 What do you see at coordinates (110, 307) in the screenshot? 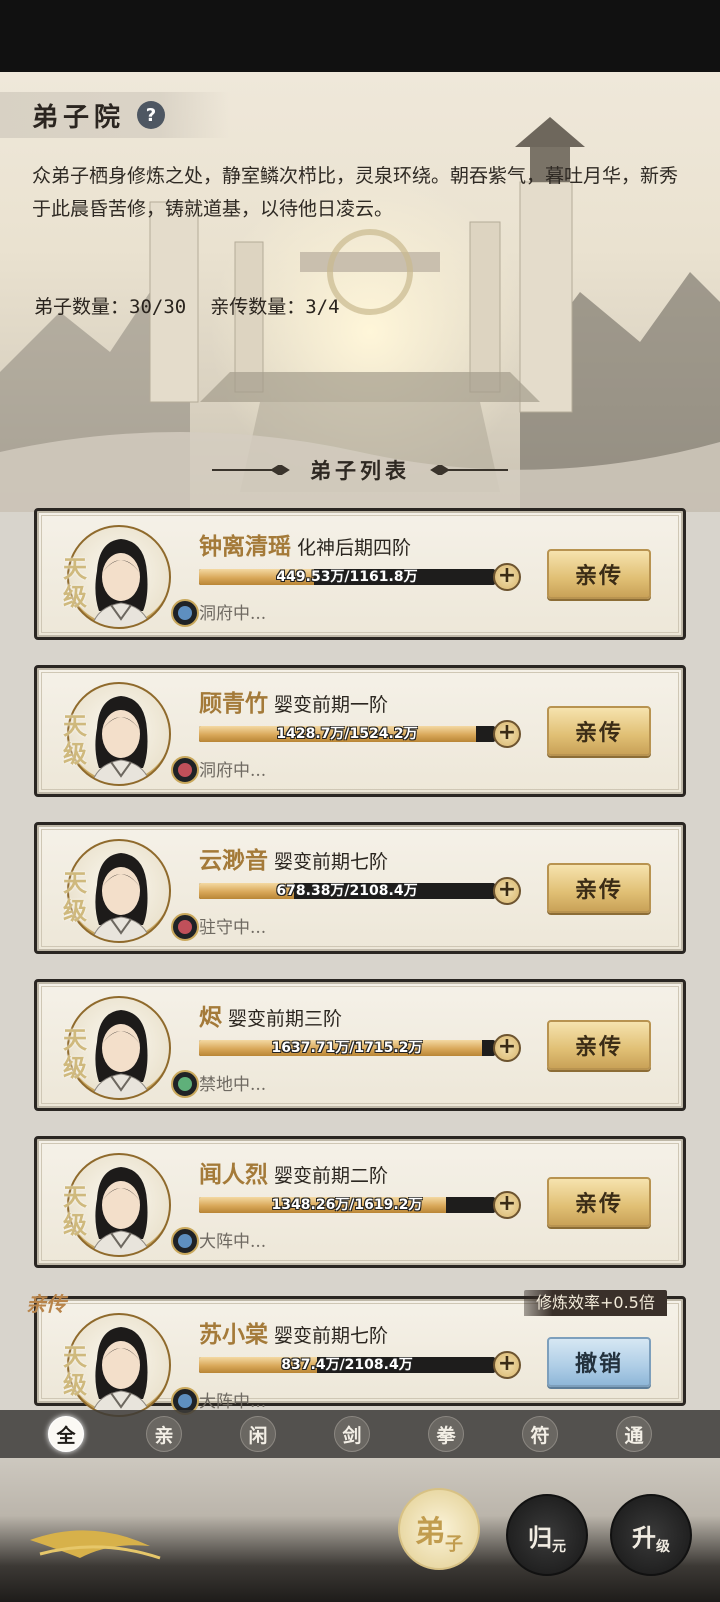
I see `disciple-count: 弟子数量：30/30` at bounding box center [110, 307].